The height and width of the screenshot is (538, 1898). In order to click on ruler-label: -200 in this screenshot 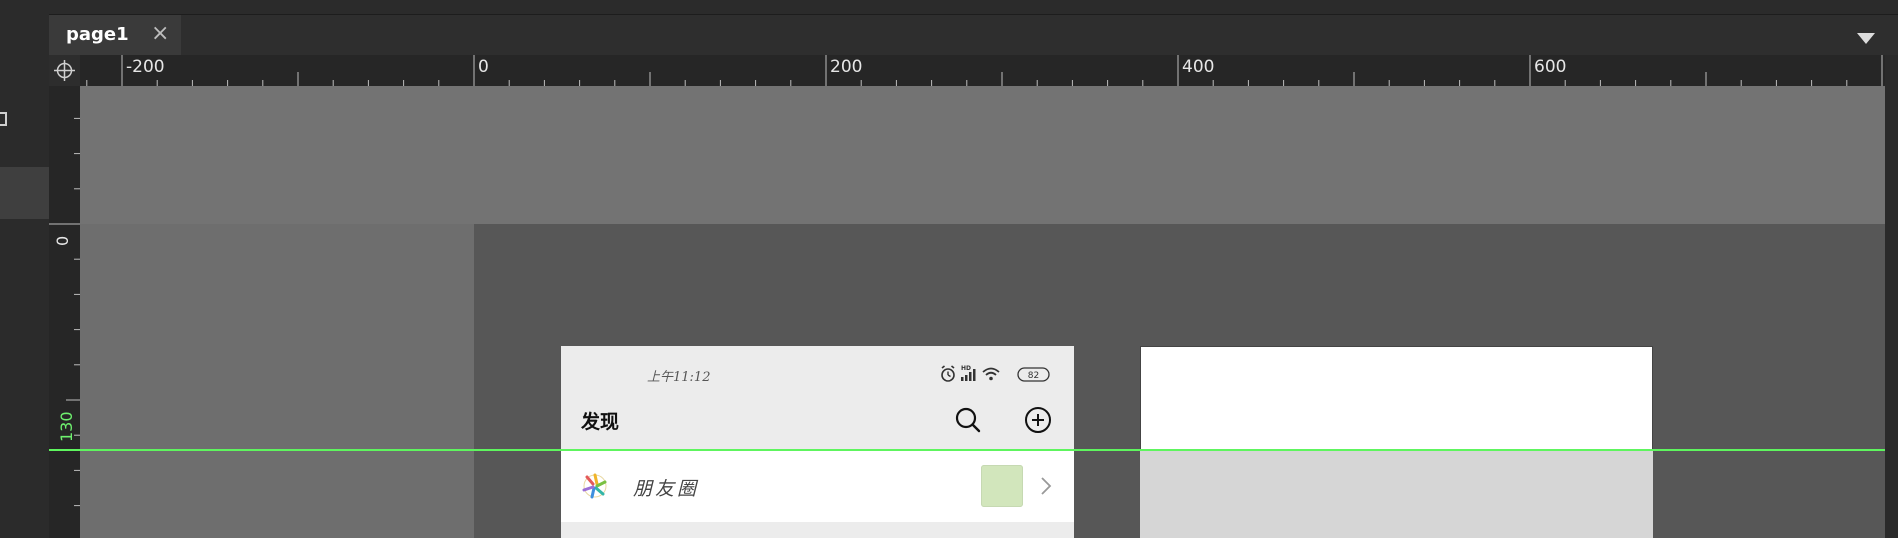, I will do `click(145, 67)`.